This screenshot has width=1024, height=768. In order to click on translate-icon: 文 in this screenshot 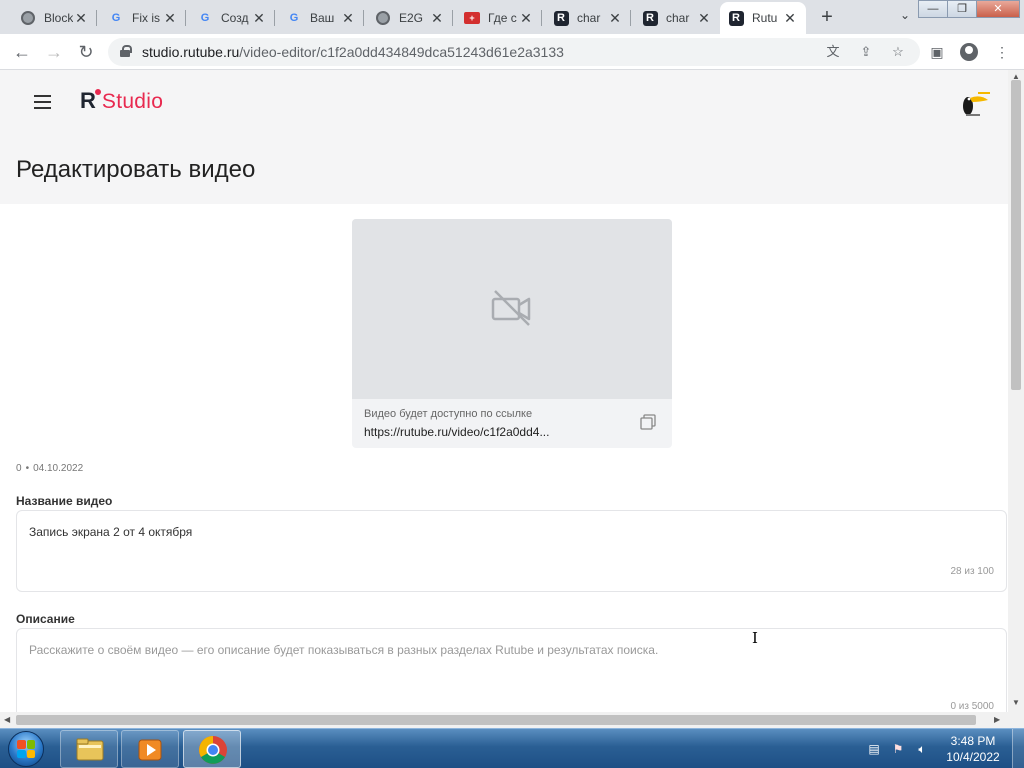, I will do `click(833, 52)`.